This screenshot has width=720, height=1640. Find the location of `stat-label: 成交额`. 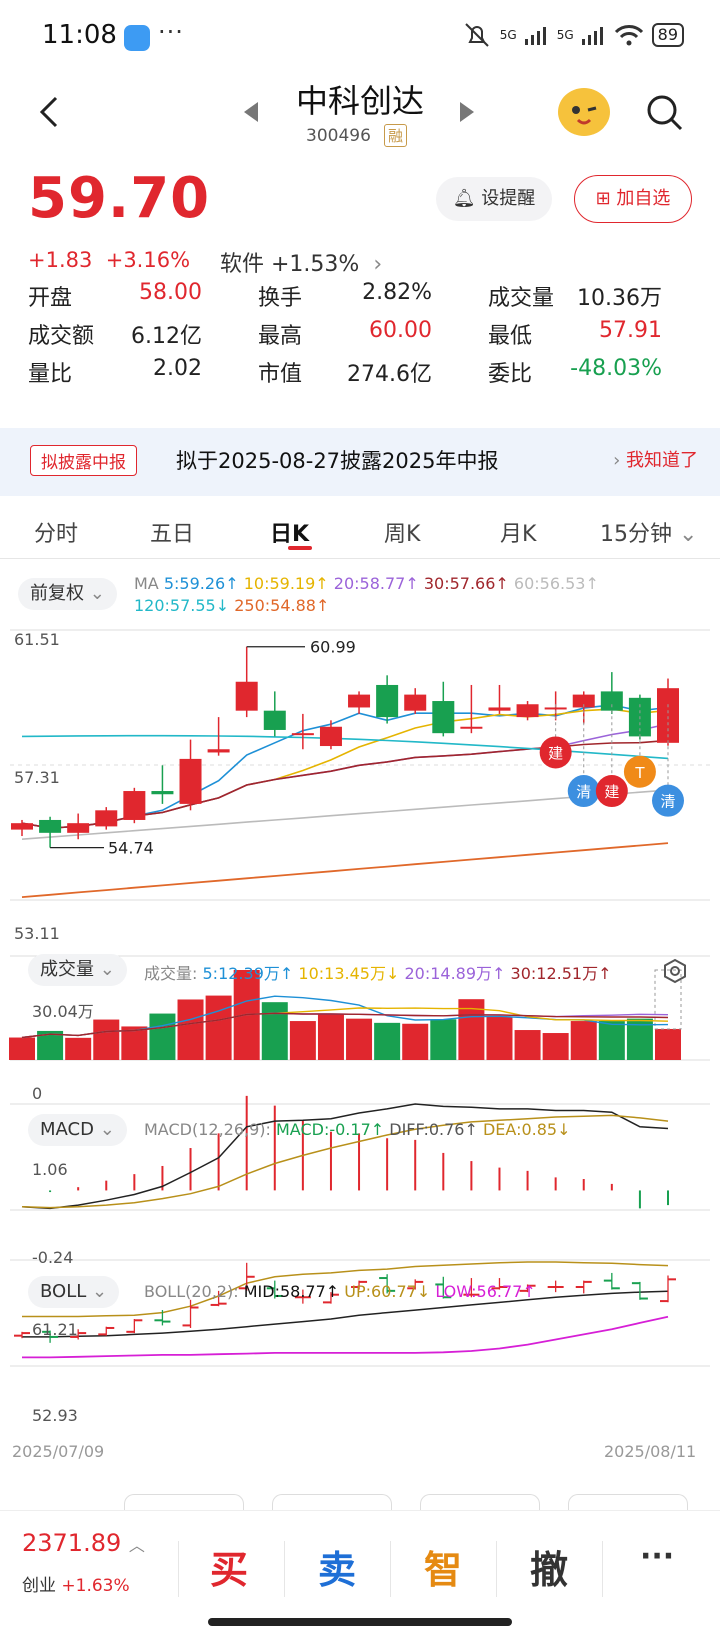

stat-label: 成交额 is located at coordinates (61, 336).